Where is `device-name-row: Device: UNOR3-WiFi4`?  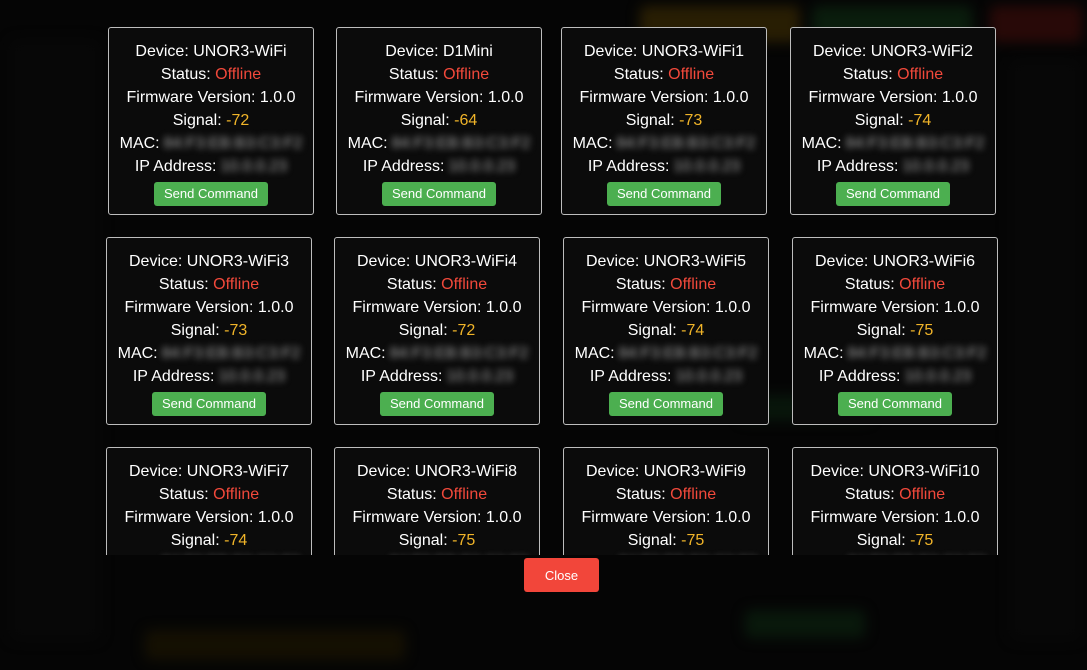 device-name-row: Device: UNOR3-WiFi4 is located at coordinates (437, 261).